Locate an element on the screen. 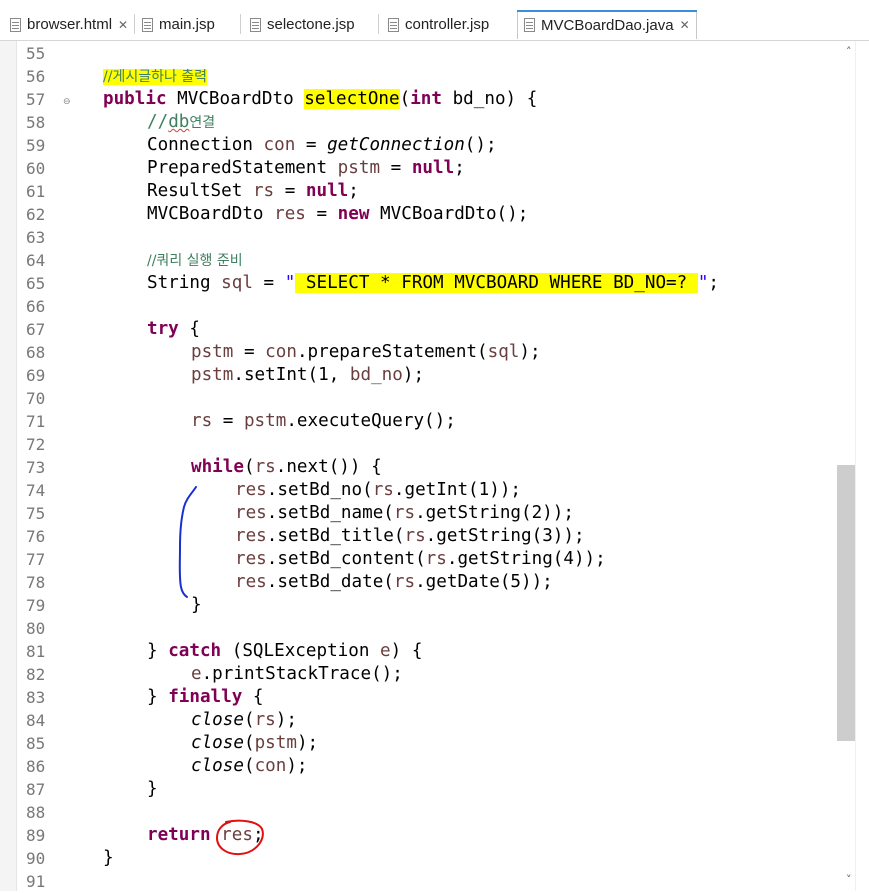 Image resolution: width=869 pixels, height=893 pixels. scrollbar-thumb is located at coordinates (846, 603).